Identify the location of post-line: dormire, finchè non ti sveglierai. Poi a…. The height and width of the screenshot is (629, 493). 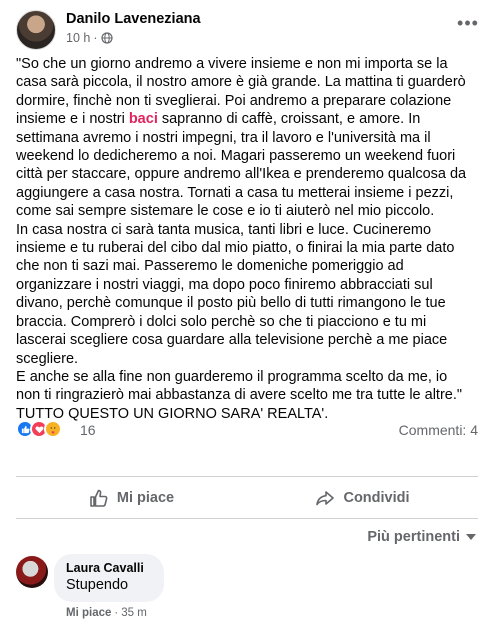
(234, 100).